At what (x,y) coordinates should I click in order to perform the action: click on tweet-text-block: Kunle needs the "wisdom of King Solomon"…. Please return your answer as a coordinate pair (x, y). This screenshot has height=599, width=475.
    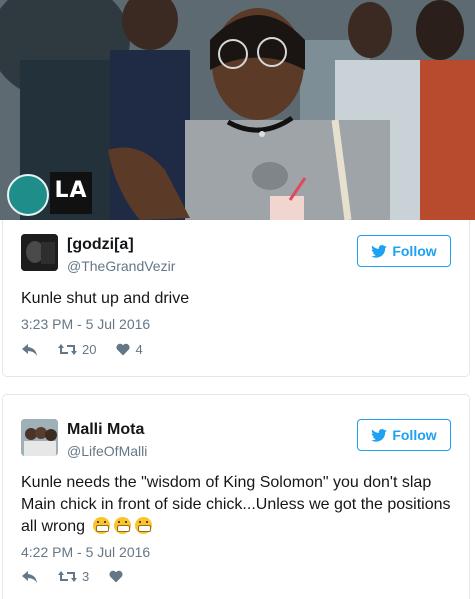
    Looking at the image, I should click on (237, 505).